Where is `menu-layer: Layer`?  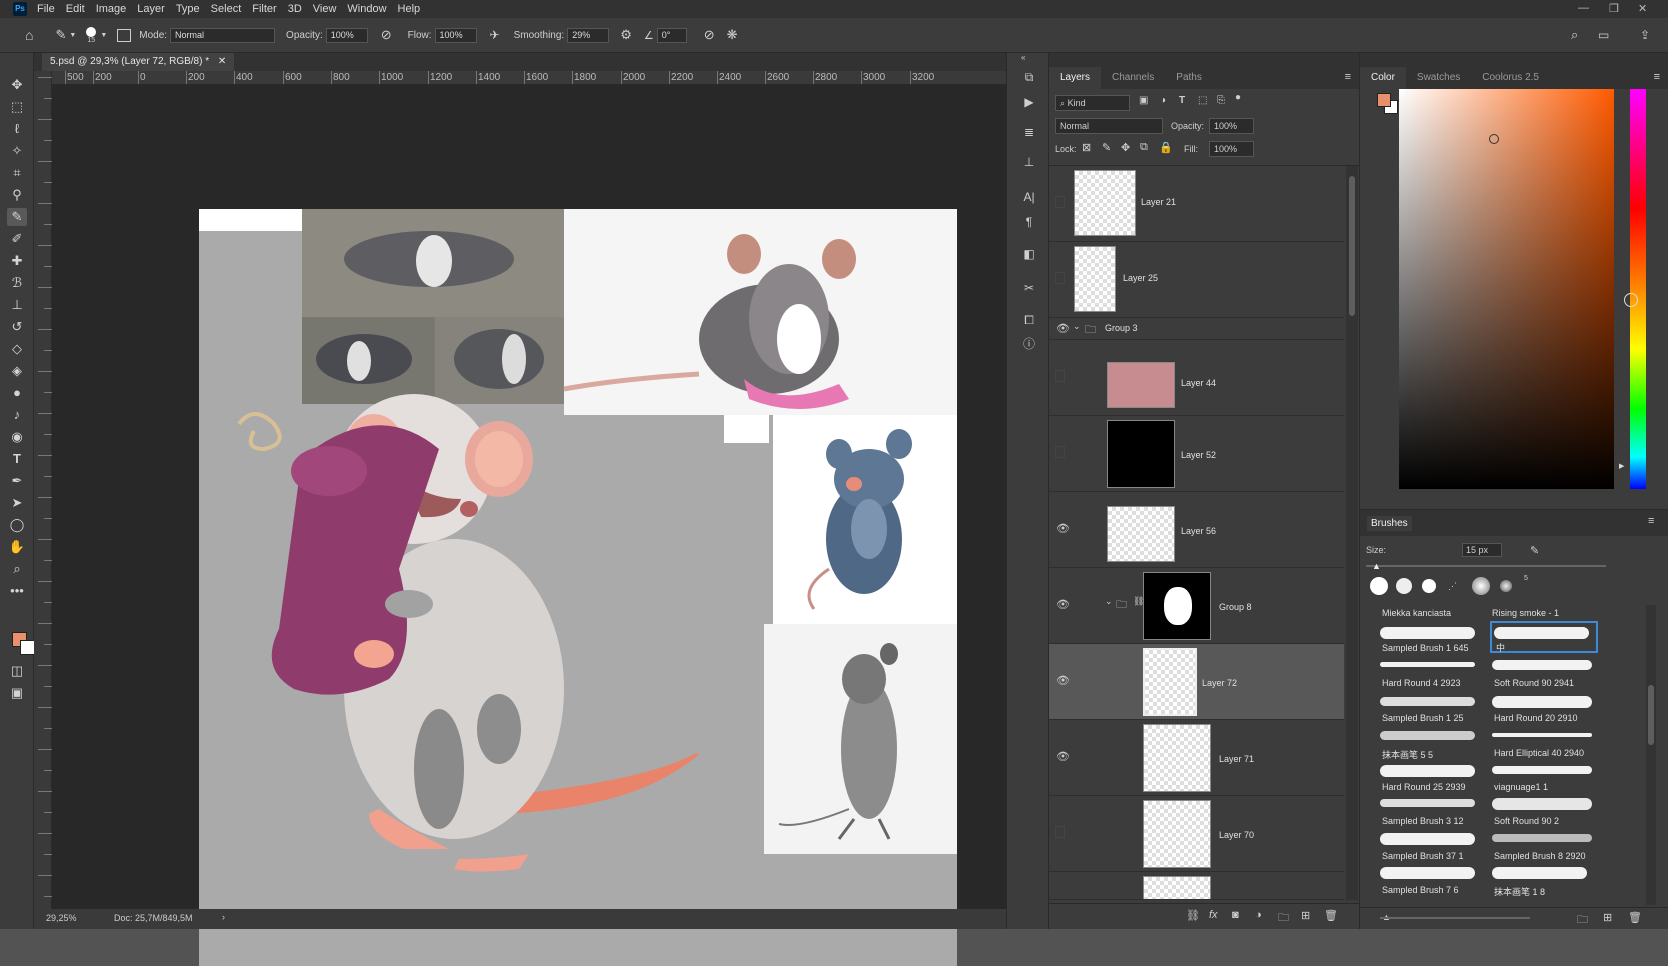 menu-layer: Layer is located at coordinates (151, 9).